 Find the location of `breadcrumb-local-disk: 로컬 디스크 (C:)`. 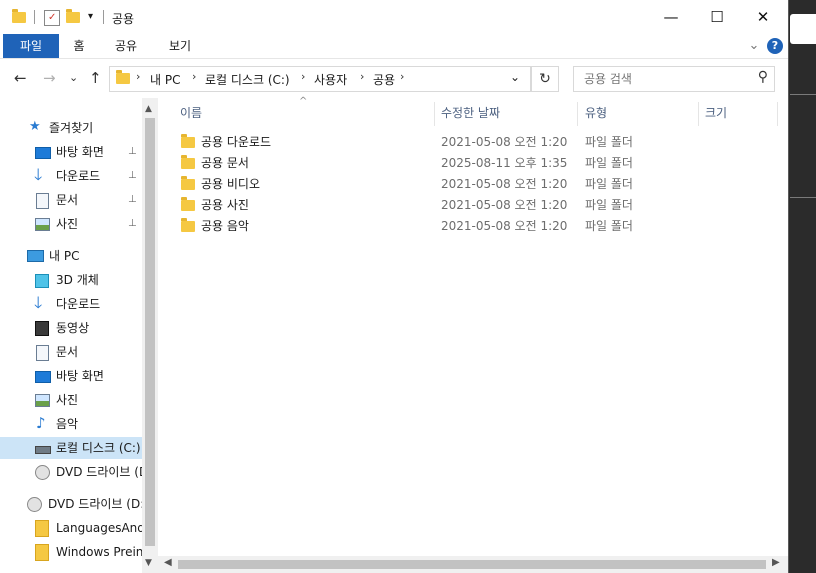

breadcrumb-local-disk: 로컬 디스크 (C:) is located at coordinates (247, 79).